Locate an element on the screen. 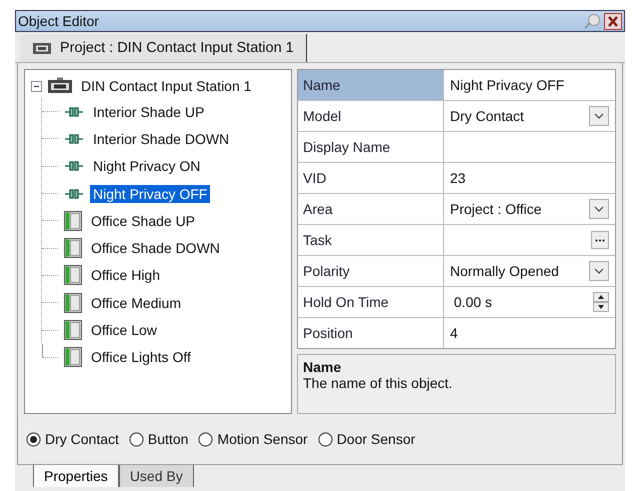  ellipsis-button-icon is located at coordinates (600, 240).